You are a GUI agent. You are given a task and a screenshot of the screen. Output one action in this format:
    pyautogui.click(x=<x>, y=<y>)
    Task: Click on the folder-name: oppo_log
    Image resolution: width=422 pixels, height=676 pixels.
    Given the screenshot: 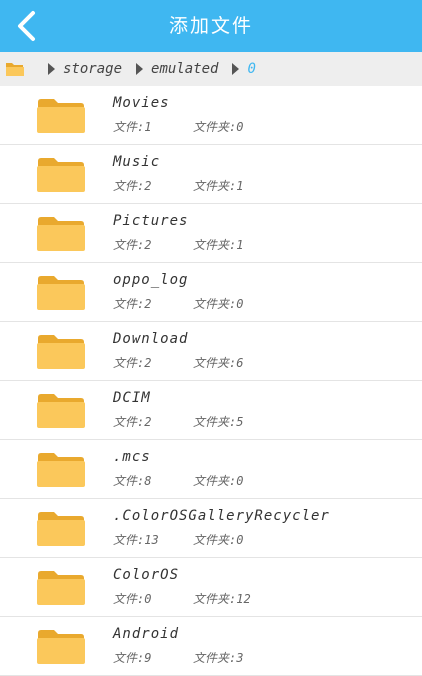 What is the action you would take?
    pyautogui.click(x=151, y=280)
    